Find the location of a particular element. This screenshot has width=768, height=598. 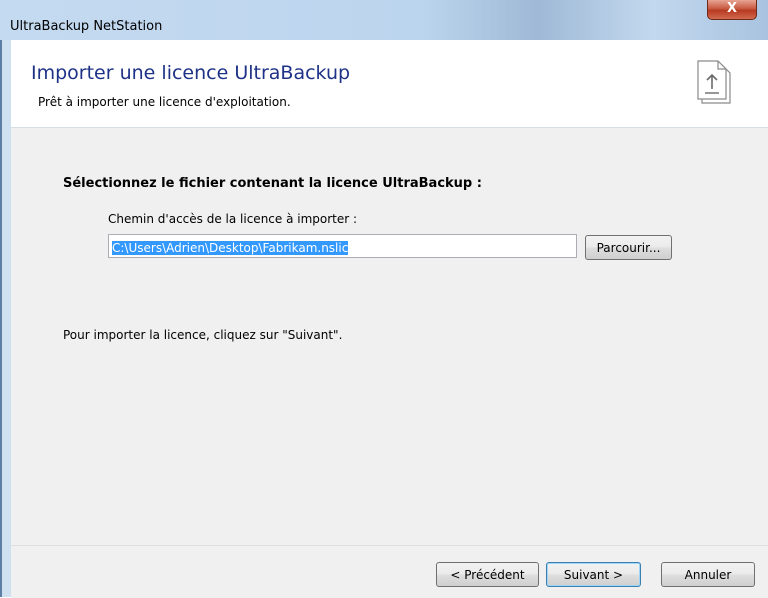

close-button: X is located at coordinates (732, 10).